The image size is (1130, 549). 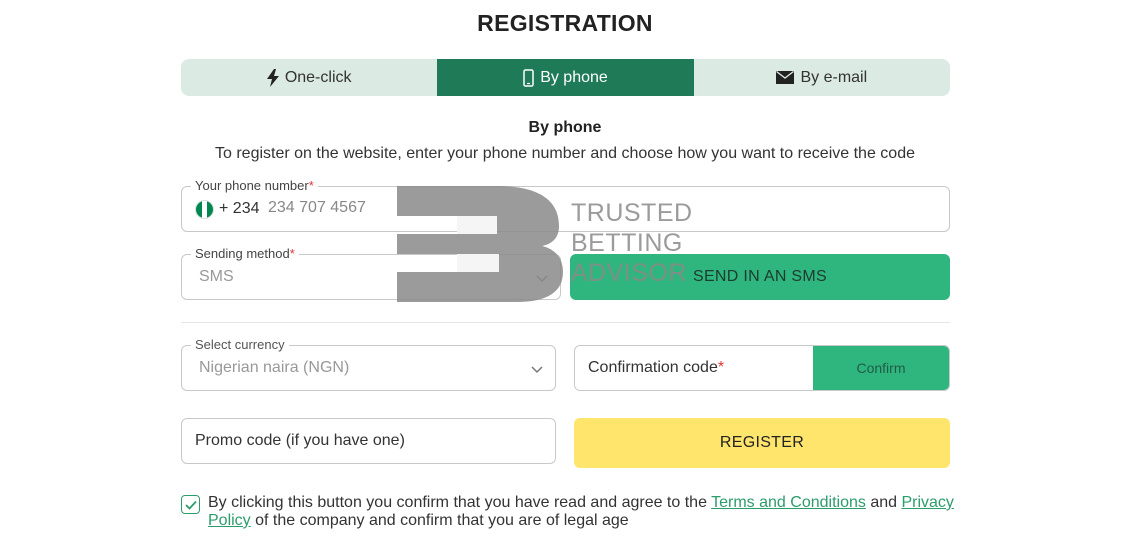 What do you see at coordinates (272, 77) in the screenshot?
I see `lightning-icon` at bounding box center [272, 77].